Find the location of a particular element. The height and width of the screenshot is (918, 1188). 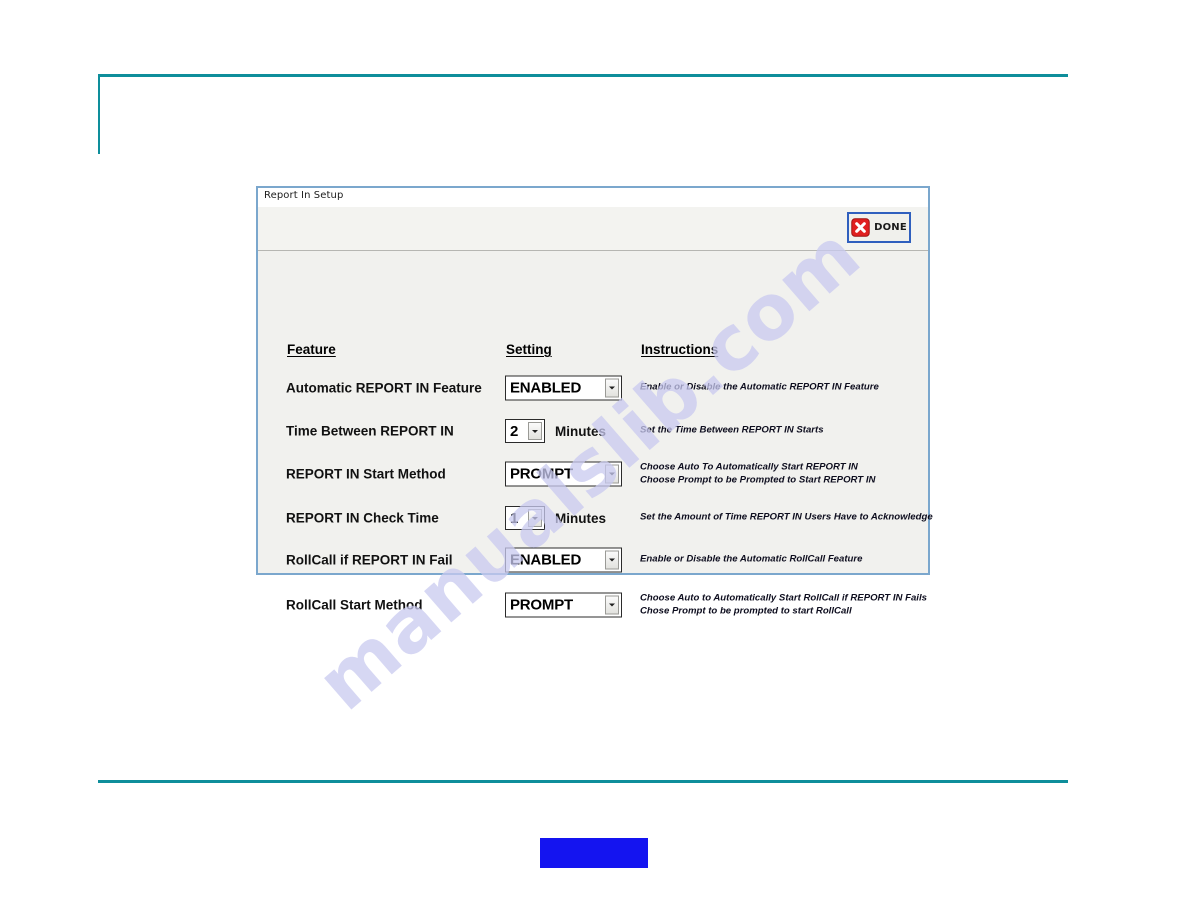

window-toolbar: DONE is located at coordinates (593, 229).